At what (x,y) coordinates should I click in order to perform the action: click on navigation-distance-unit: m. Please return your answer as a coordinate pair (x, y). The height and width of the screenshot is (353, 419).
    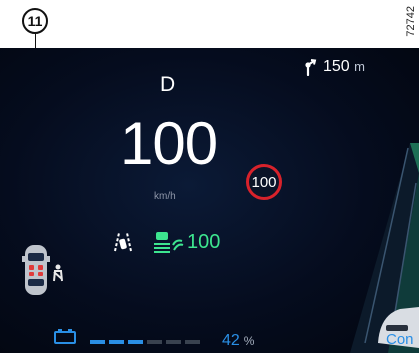
    Looking at the image, I should click on (359, 66).